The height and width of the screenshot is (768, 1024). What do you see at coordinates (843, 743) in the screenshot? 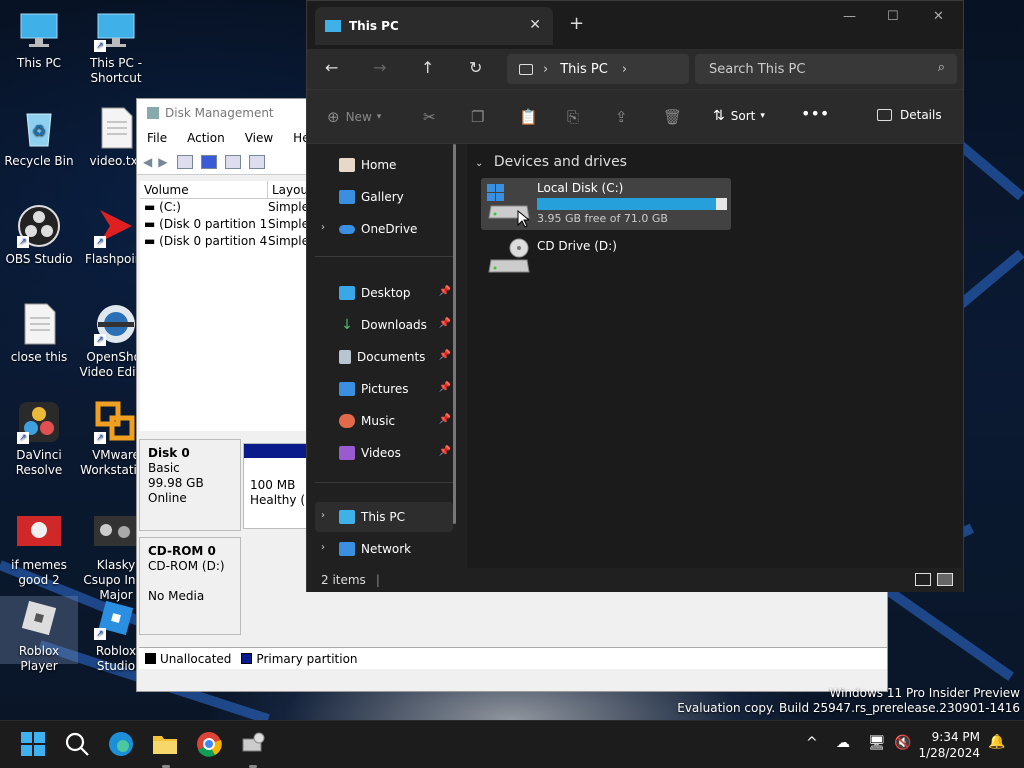
I see `onedrive-icon: ☁` at bounding box center [843, 743].